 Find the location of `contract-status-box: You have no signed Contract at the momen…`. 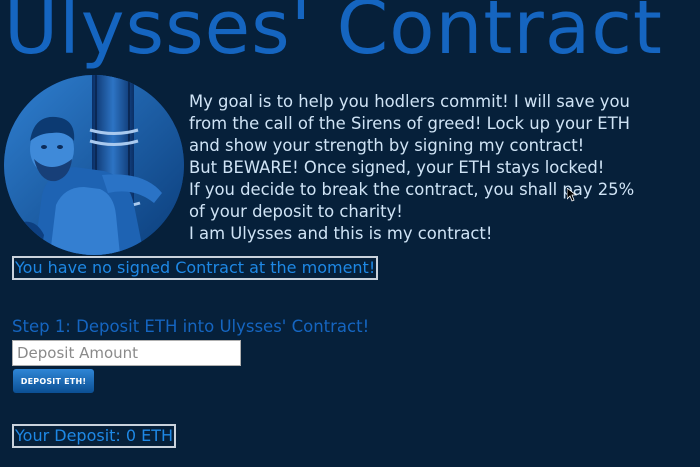

contract-status-box: You have no signed Contract at the momen… is located at coordinates (195, 268).